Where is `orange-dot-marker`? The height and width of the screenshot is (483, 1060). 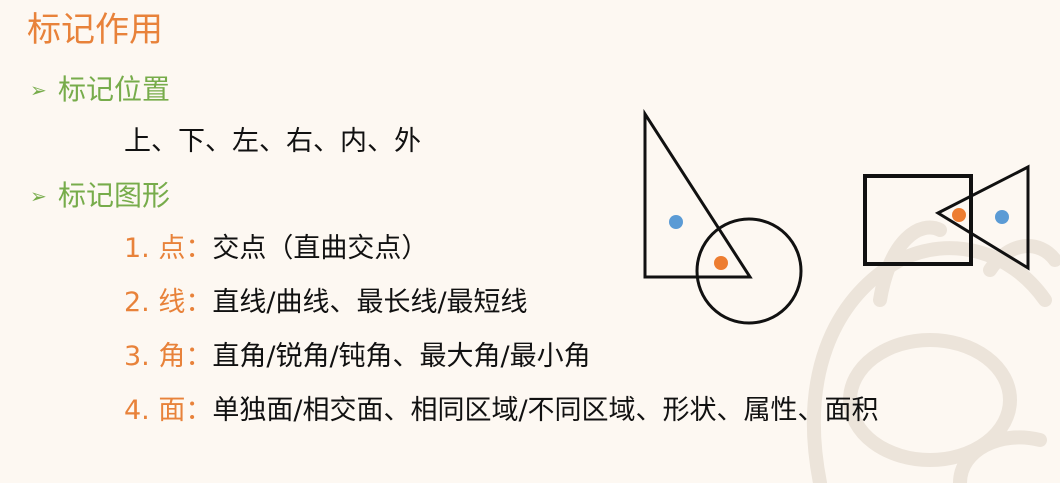
orange-dot-marker is located at coordinates (959, 215).